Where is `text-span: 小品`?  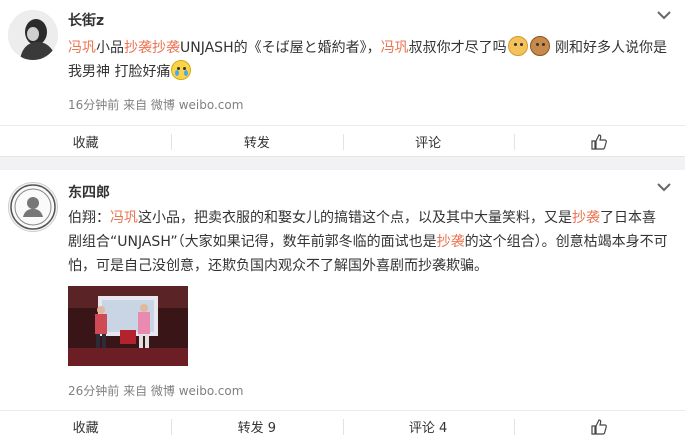
text-span: 小品 is located at coordinates (110, 48).